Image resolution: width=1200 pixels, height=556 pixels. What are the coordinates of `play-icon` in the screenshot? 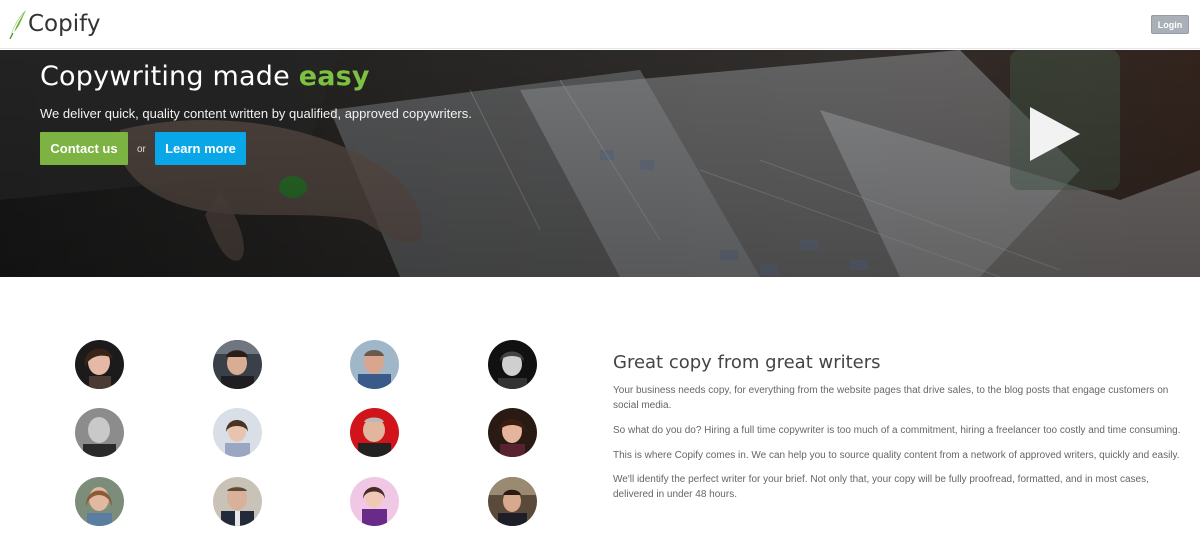 It's located at (1054, 134).